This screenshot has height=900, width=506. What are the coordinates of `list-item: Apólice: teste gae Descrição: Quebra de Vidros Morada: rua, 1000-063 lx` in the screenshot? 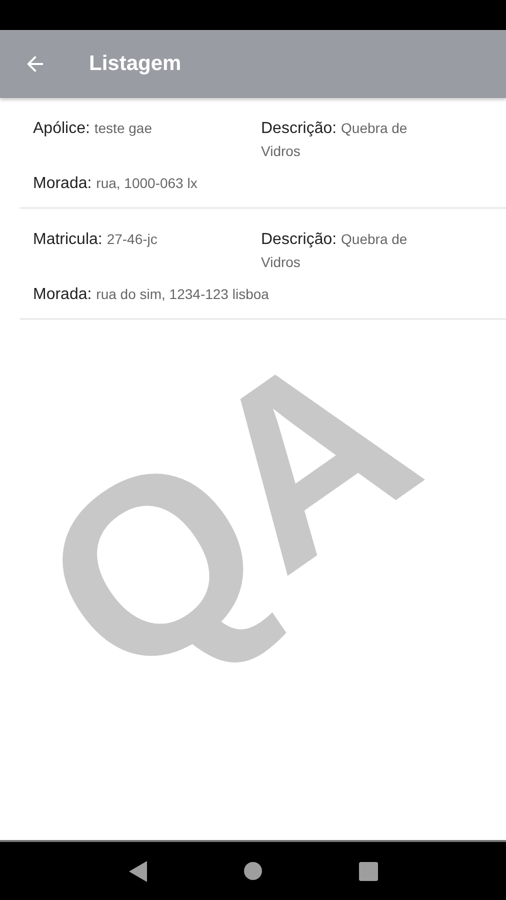 It's located at (263, 153).